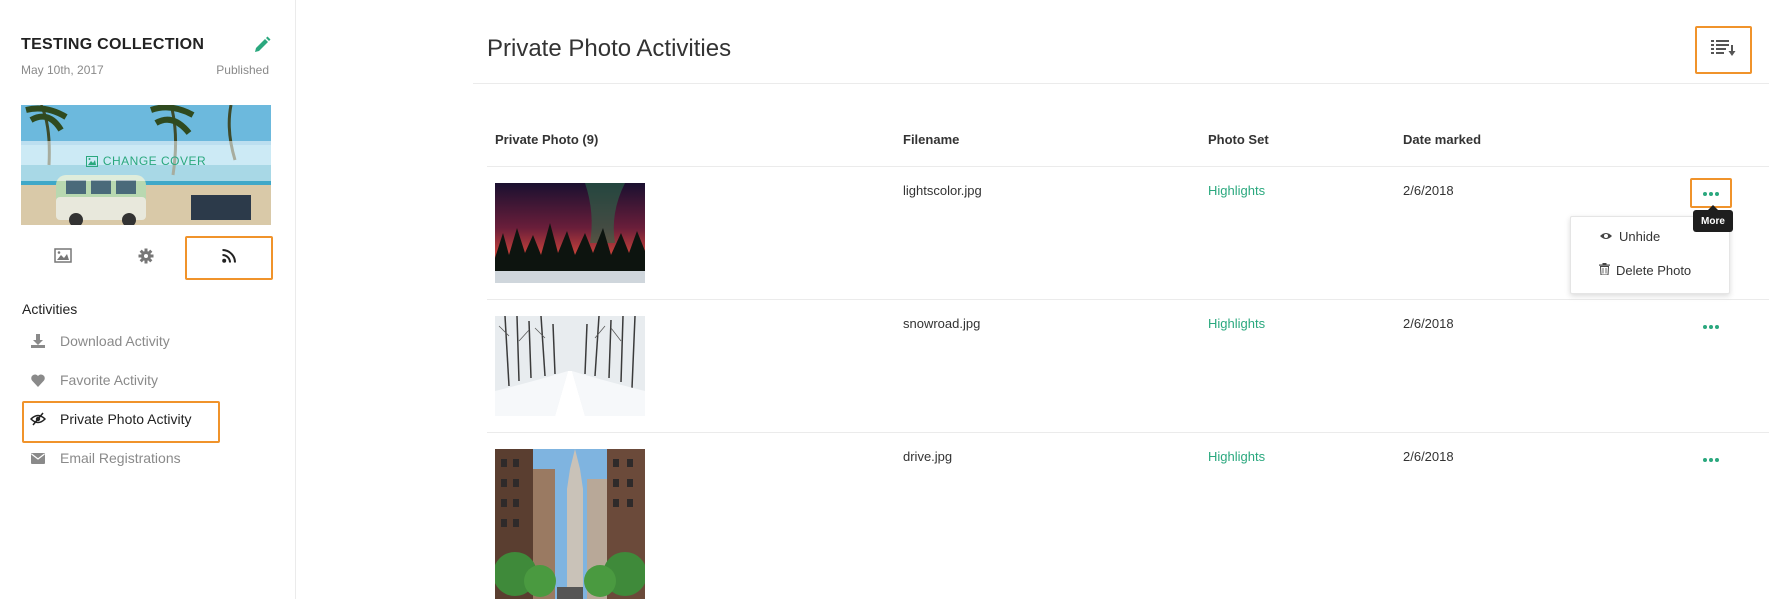  What do you see at coordinates (50, 309) in the screenshot?
I see `activities-heading: Activities` at bounding box center [50, 309].